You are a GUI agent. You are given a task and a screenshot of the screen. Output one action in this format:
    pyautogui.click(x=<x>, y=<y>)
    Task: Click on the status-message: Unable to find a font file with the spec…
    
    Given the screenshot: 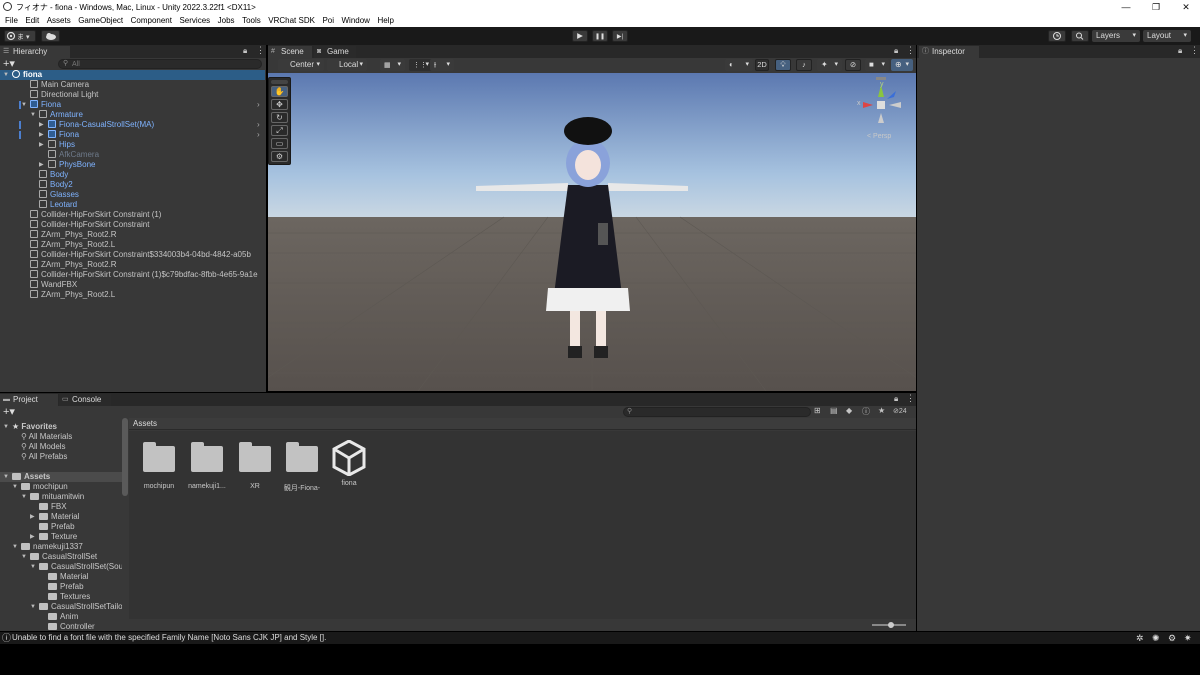 What is the action you would take?
    pyautogui.click(x=169, y=637)
    